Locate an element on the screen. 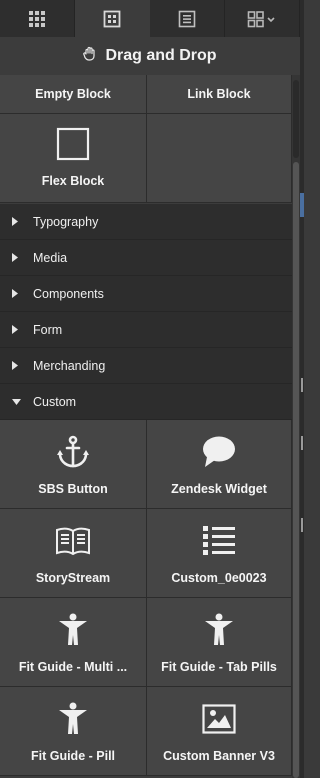 The height and width of the screenshot is (778, 320). category-media: Media is located at coordinates (146, 258).